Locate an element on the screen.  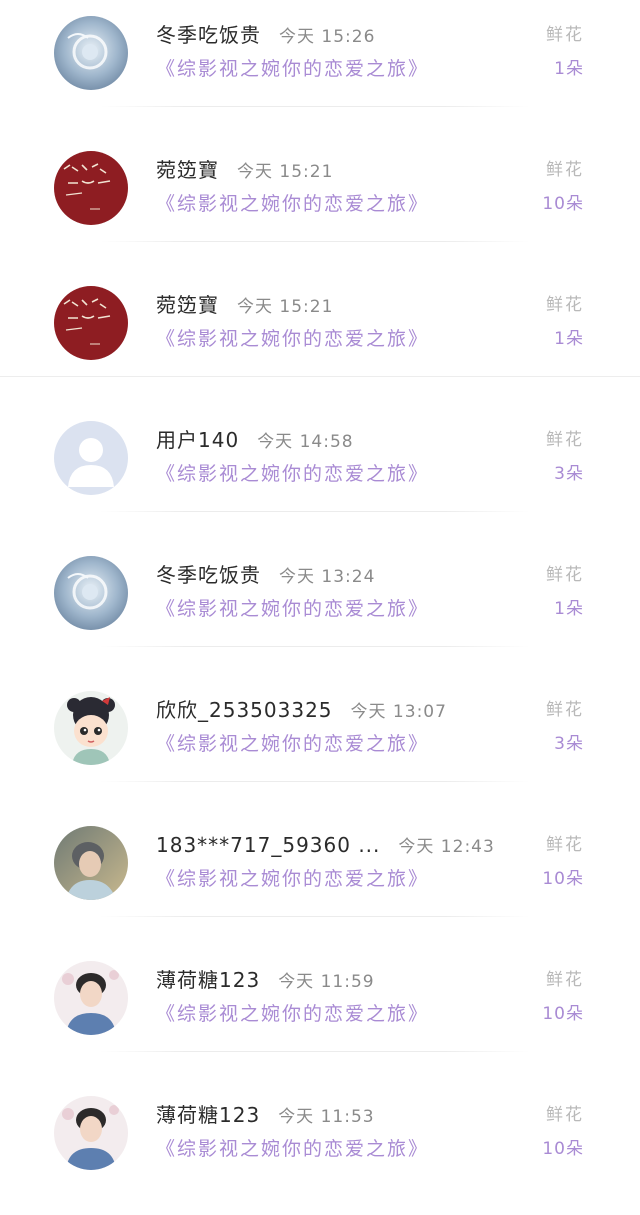
list-item: 薄荷糖123 今天 11:53 《综影视之婉你的恋爱之旅》 鲜花 10朵 is located at coordinates (320, 1147).